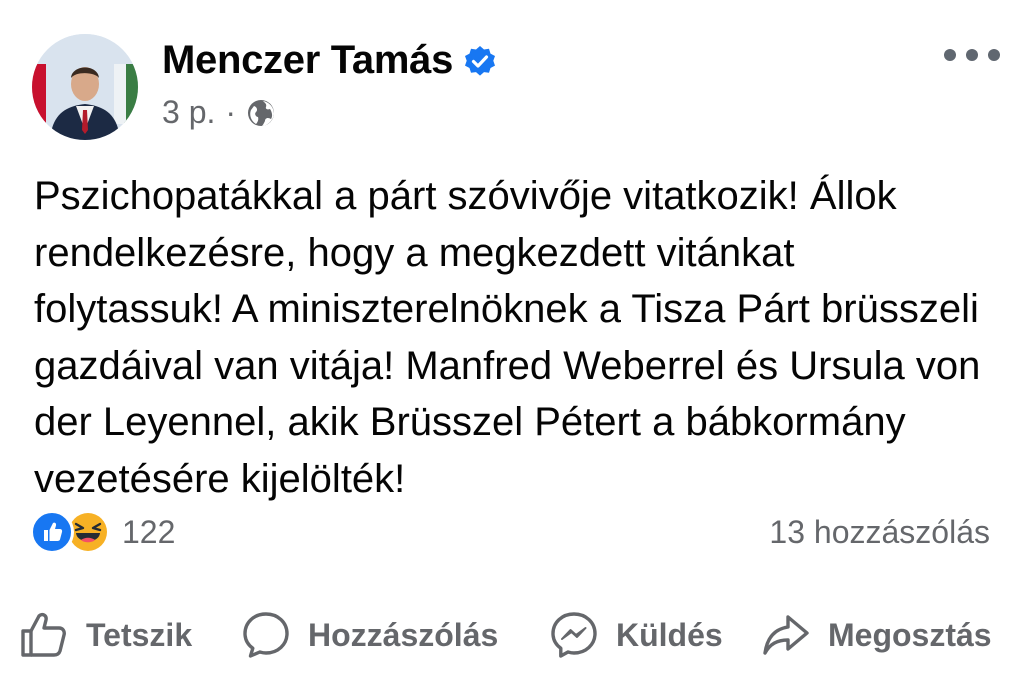 This screenshot has height=689, width=1024. Describe the element at coordinates (910, 634) in the screenshot. I see `share-label: Megosztás` at that location.